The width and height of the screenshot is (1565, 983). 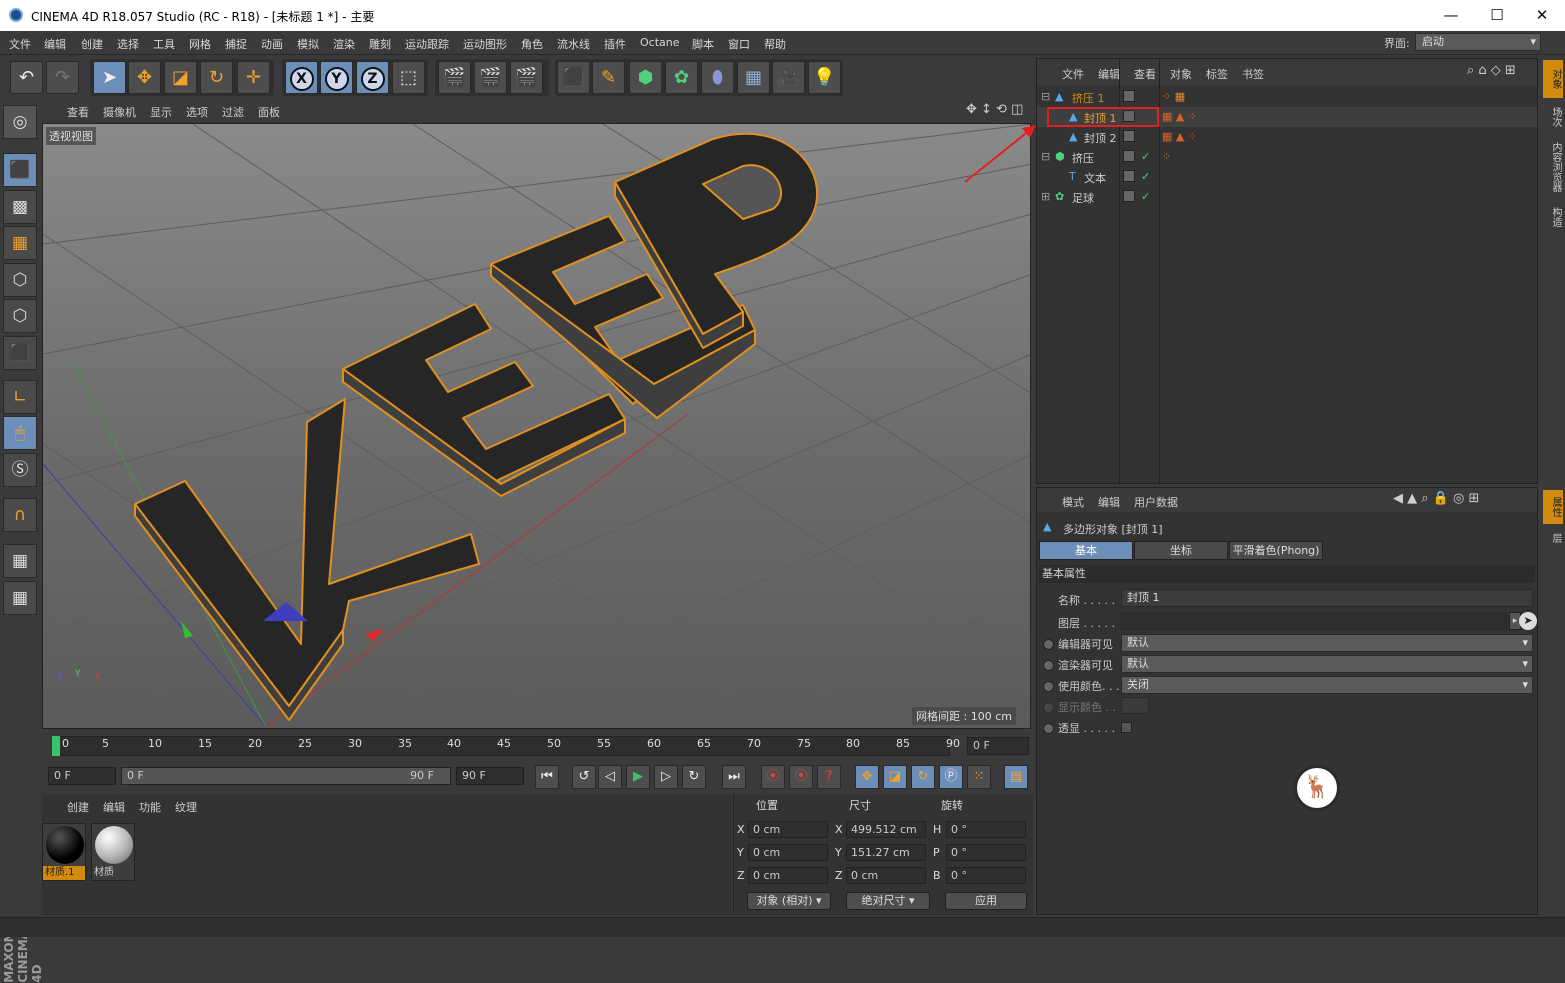 I want to click on use-color-dropdown: 关闭 ▾, so click(x=1327, y=685).